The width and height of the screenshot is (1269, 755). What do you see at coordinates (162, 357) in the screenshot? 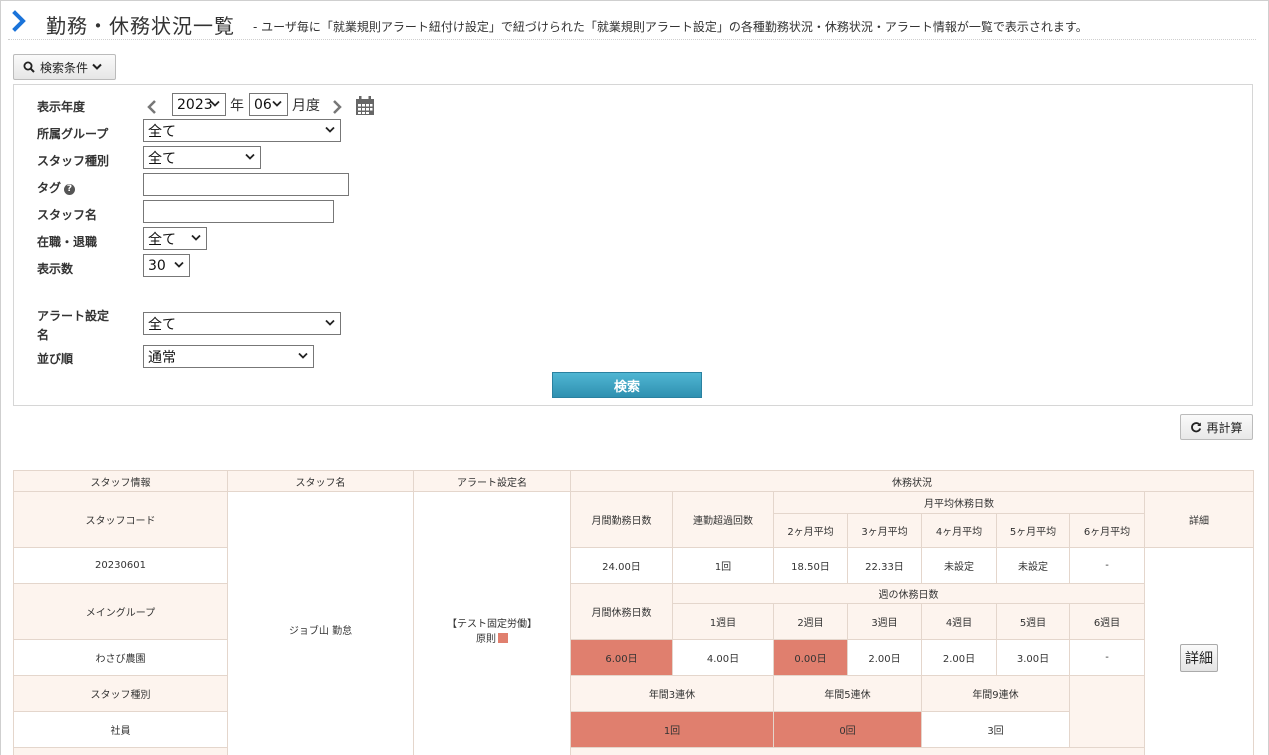
I see `sort-select-value: 通常` at bounding box center [162, 357].